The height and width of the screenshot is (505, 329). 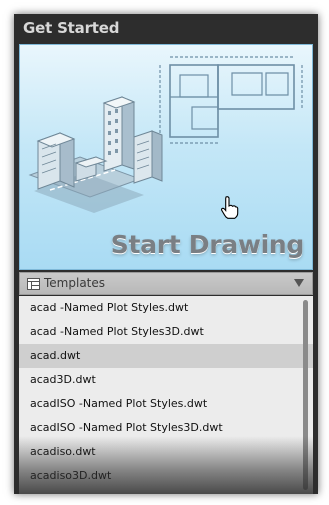 What do you see at coordinates (207, 244) in the screenshot?
I see `start-drawing-label: Start Drawing` at bounding box center [207, 244].